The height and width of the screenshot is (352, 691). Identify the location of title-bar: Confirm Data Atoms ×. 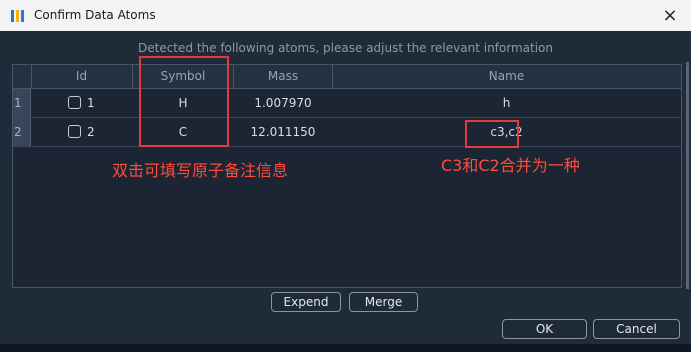
(345, 15).